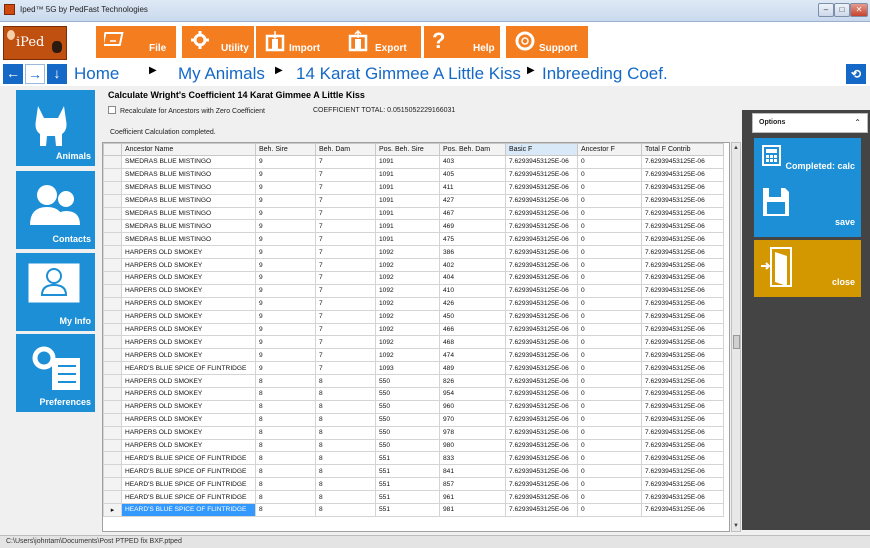 The image size is (870, 548). What do you see at coordinates (407, 510) in the screenshot?
I see `table-cell: 551` at bounding box center [407, 510].